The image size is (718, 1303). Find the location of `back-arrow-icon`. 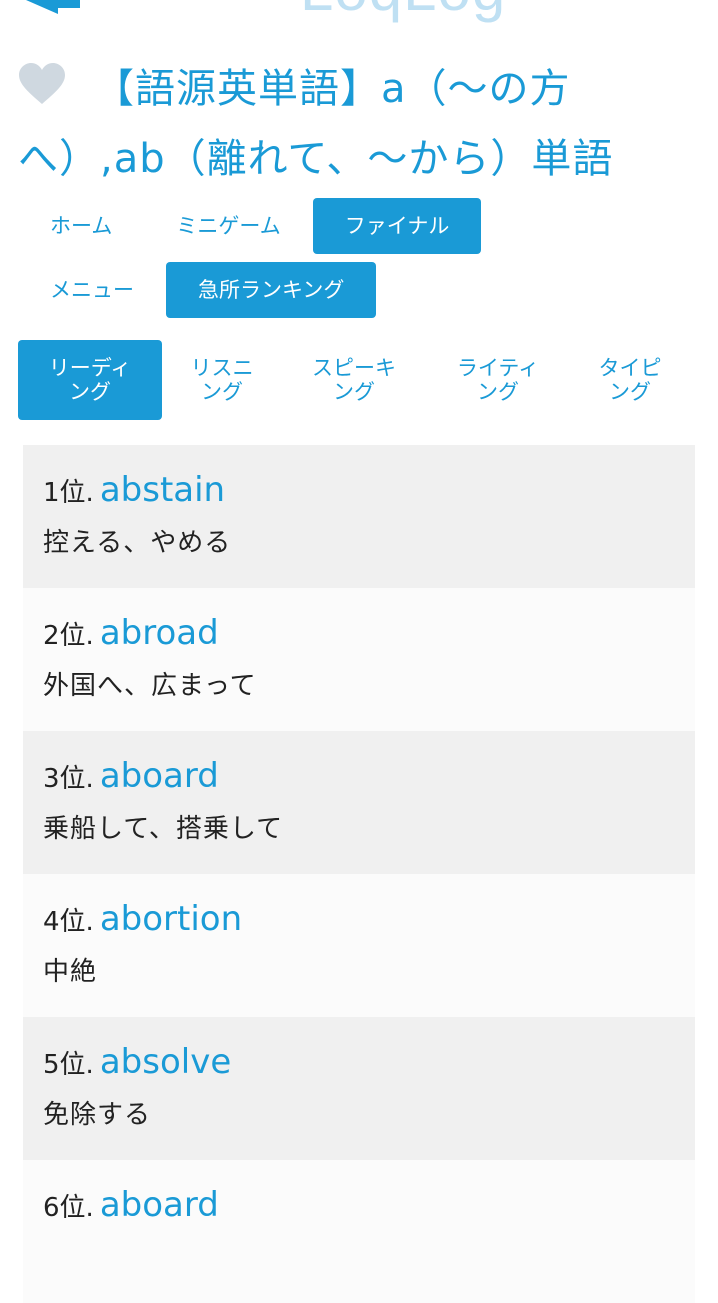

back-arrow-icon is located at coordinates (53, 7).